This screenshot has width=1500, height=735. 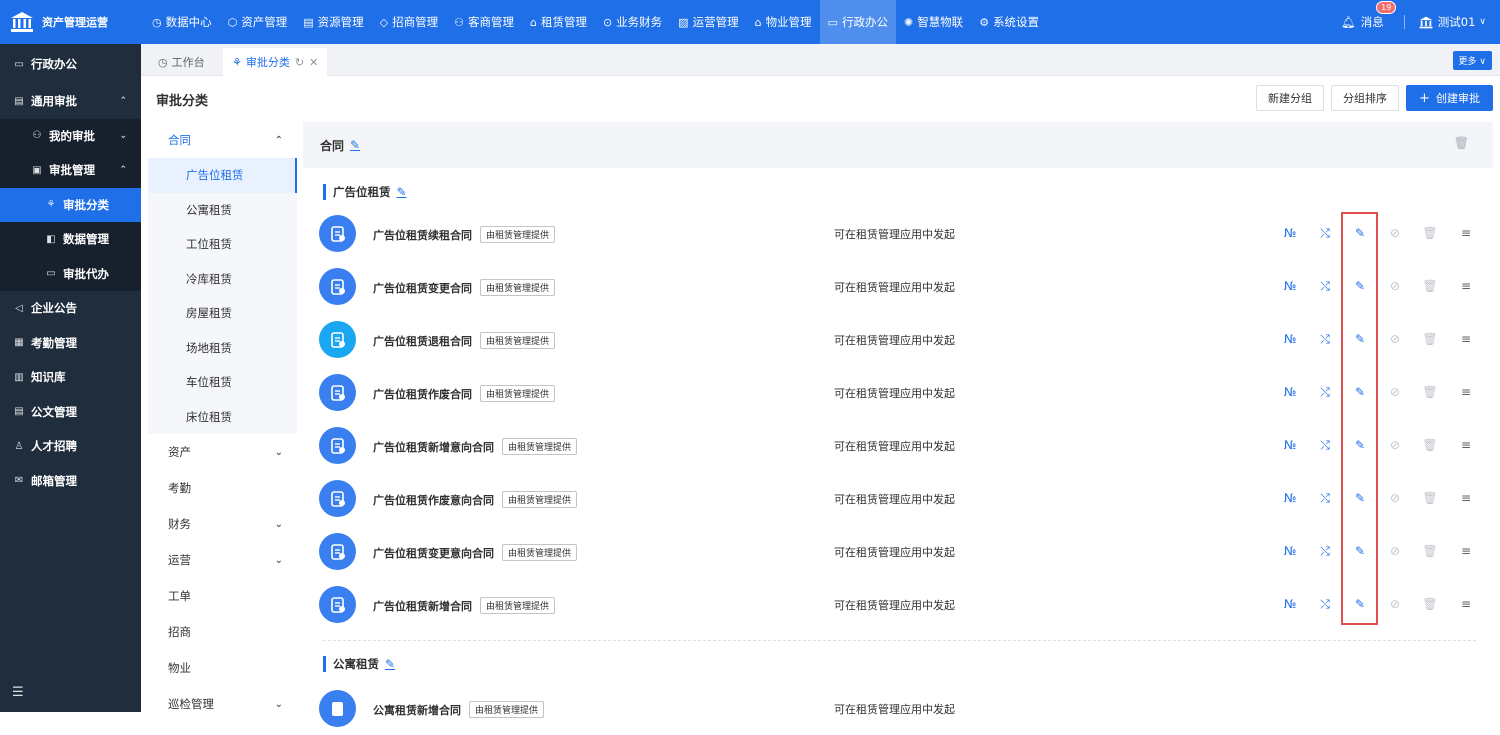 What do you see at coordinates (70, 412) in the screenshot?
I see `sidebar-item-9: ▤ 公文管理` at bounding box center [70, 412].